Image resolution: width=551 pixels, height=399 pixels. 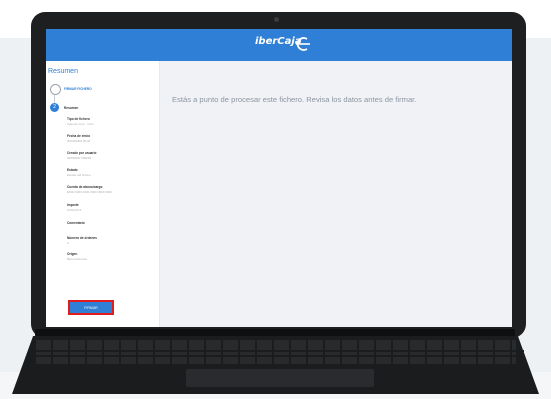 I want to click on trackpad, so click(x=280, y=378).